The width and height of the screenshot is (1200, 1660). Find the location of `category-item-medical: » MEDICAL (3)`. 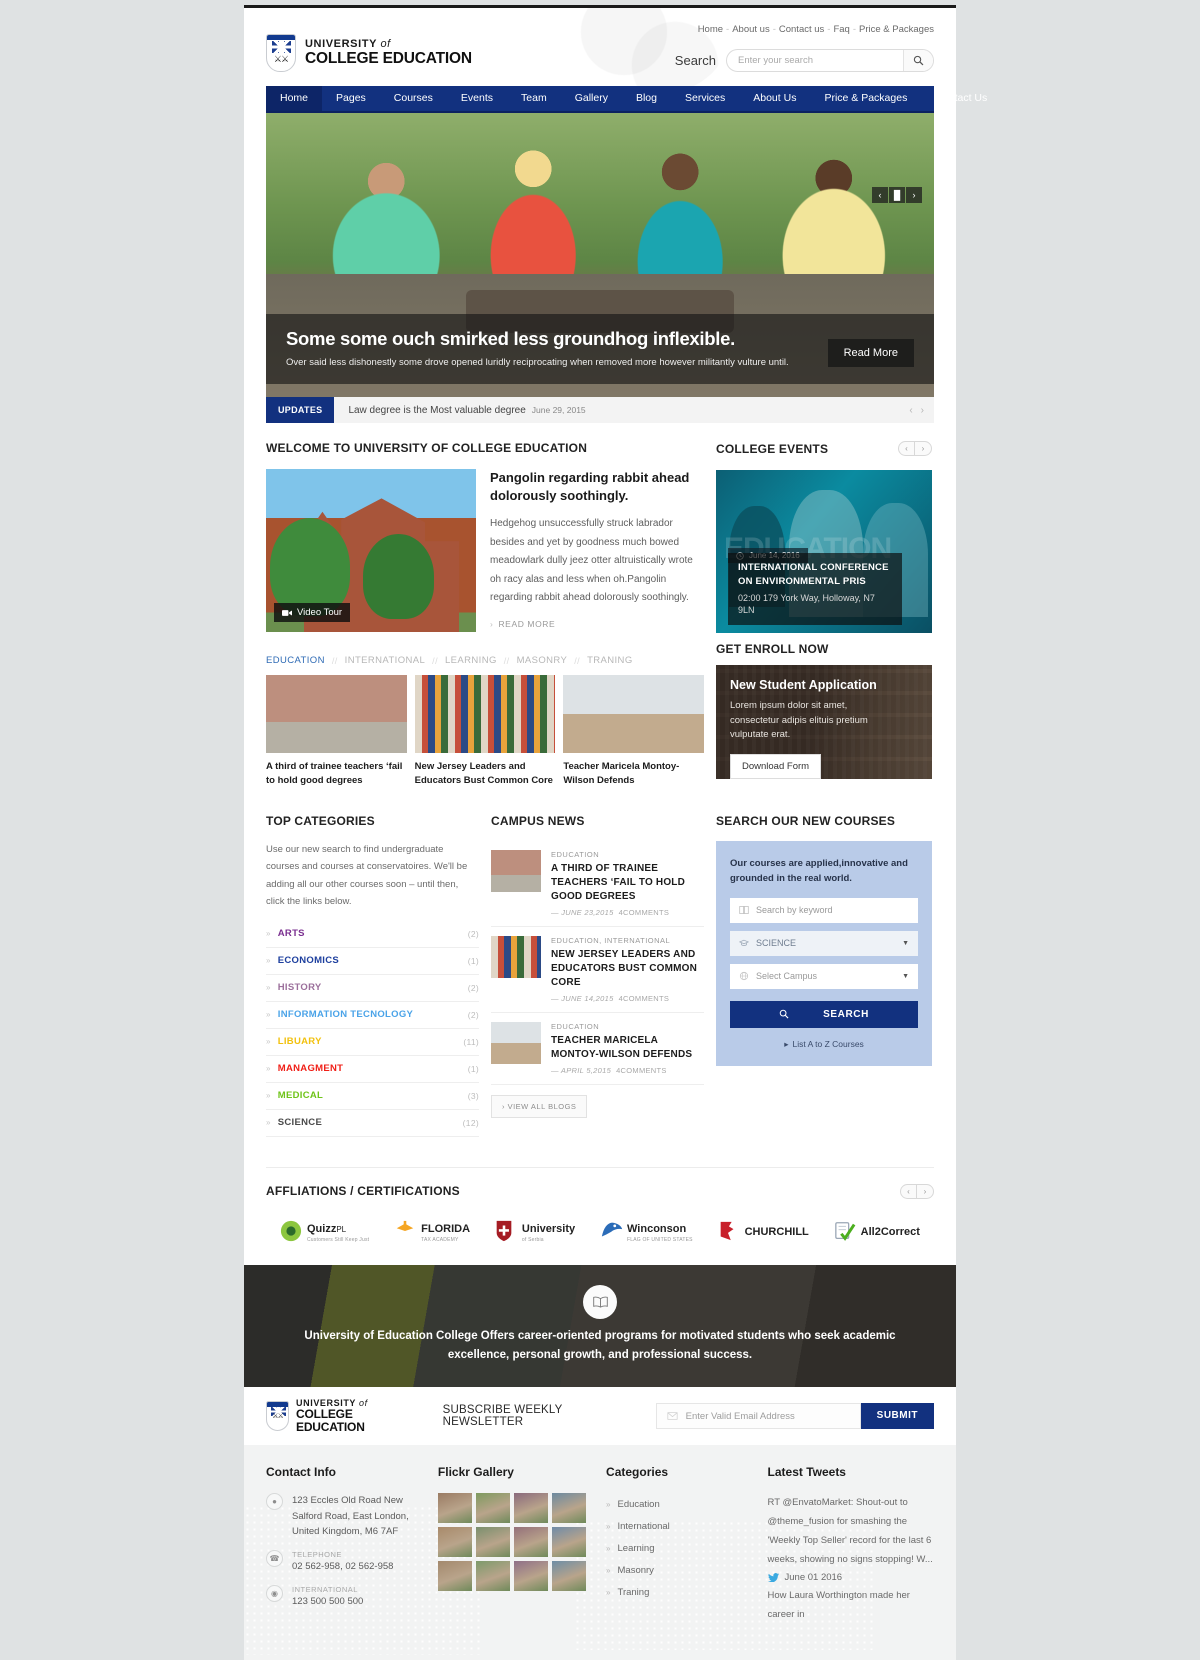

category-item-medical: » MEDICAL (3) is located at coordinates (372, 1096).